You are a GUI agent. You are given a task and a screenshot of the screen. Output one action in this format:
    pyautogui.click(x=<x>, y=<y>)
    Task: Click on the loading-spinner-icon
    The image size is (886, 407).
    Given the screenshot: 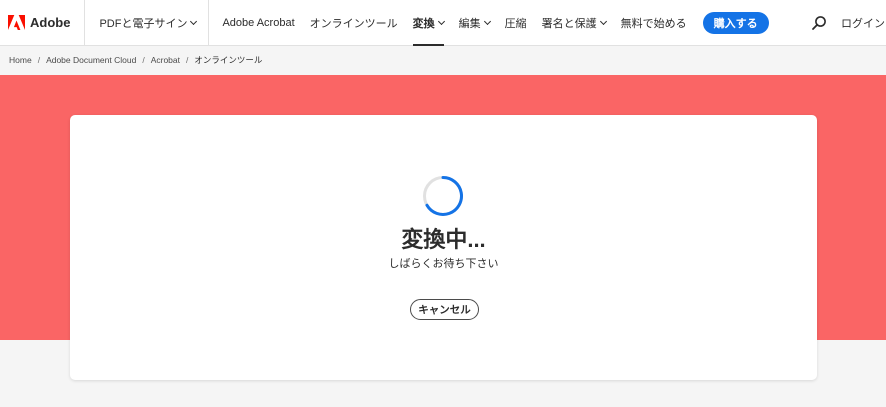 What is the action you would take?
    pyautogui.click(x=443, y=196)
    